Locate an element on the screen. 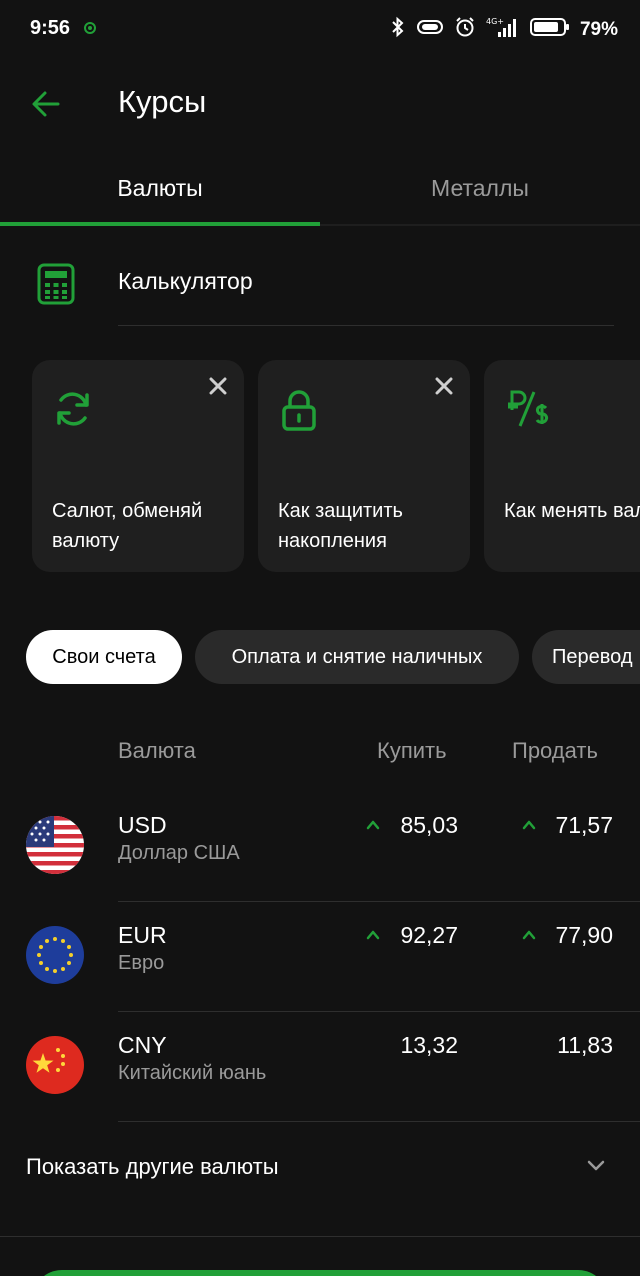  currency-row-eur: EUR Евро 92,27 77,90 is located at coordinates (320, 957).